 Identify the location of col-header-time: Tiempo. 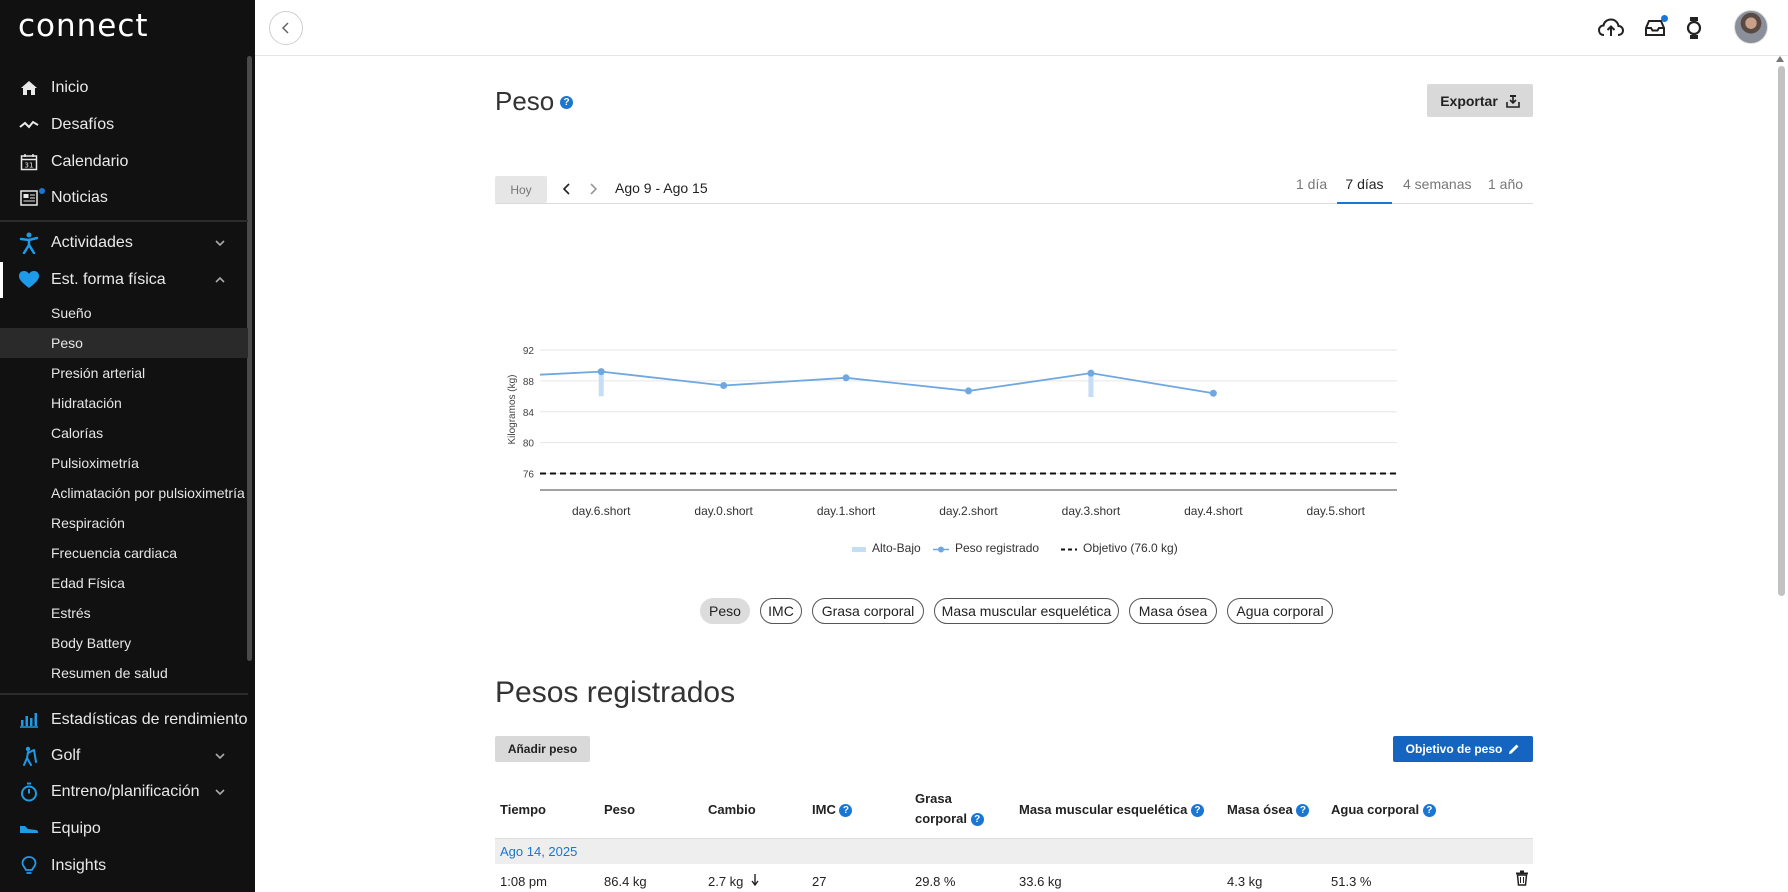
(523, 810).